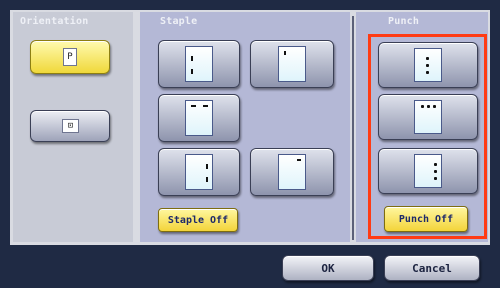  What do you see at coordinates (353, 128) in the screenshot?
I see `section-divider` at bounding box center [353, 128].